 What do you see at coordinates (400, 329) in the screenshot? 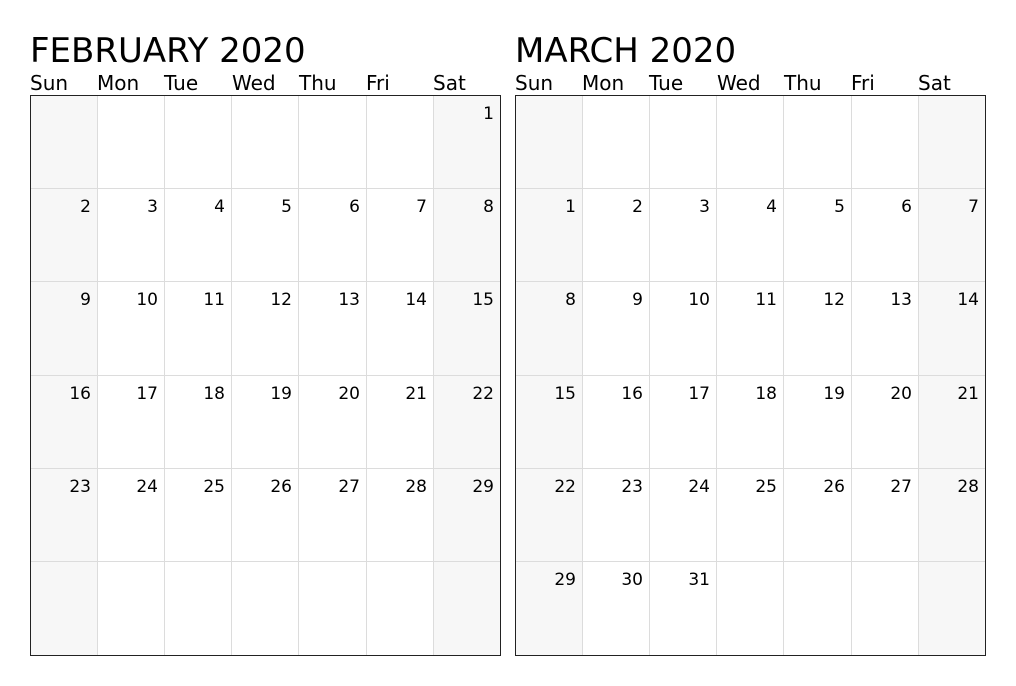
I see `day-cell: 14` at bounding box center [400, 329].